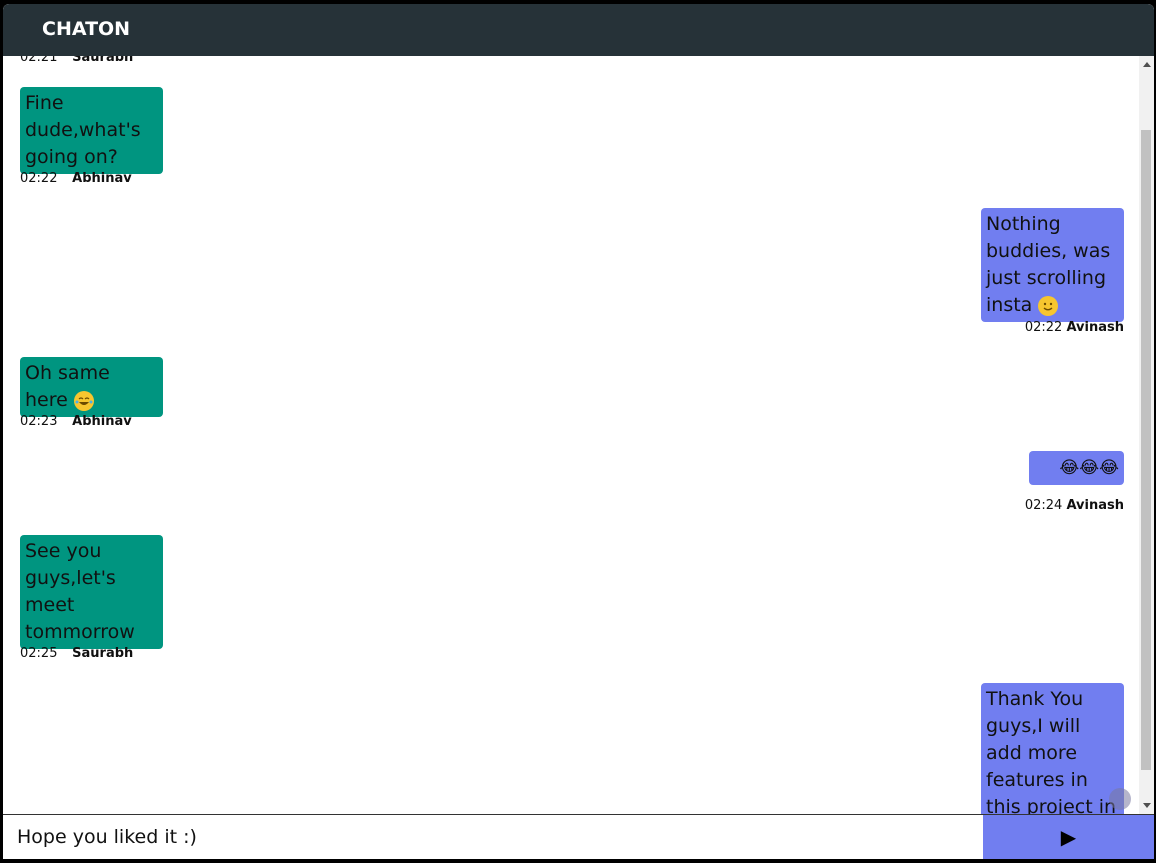 The width and height of the screenshot is (1156, 863). What do you see at coordinates (1147, 805) in the screenshot?
I see `scroll-down-arrow-icon` at bounding box center [1147, 805].